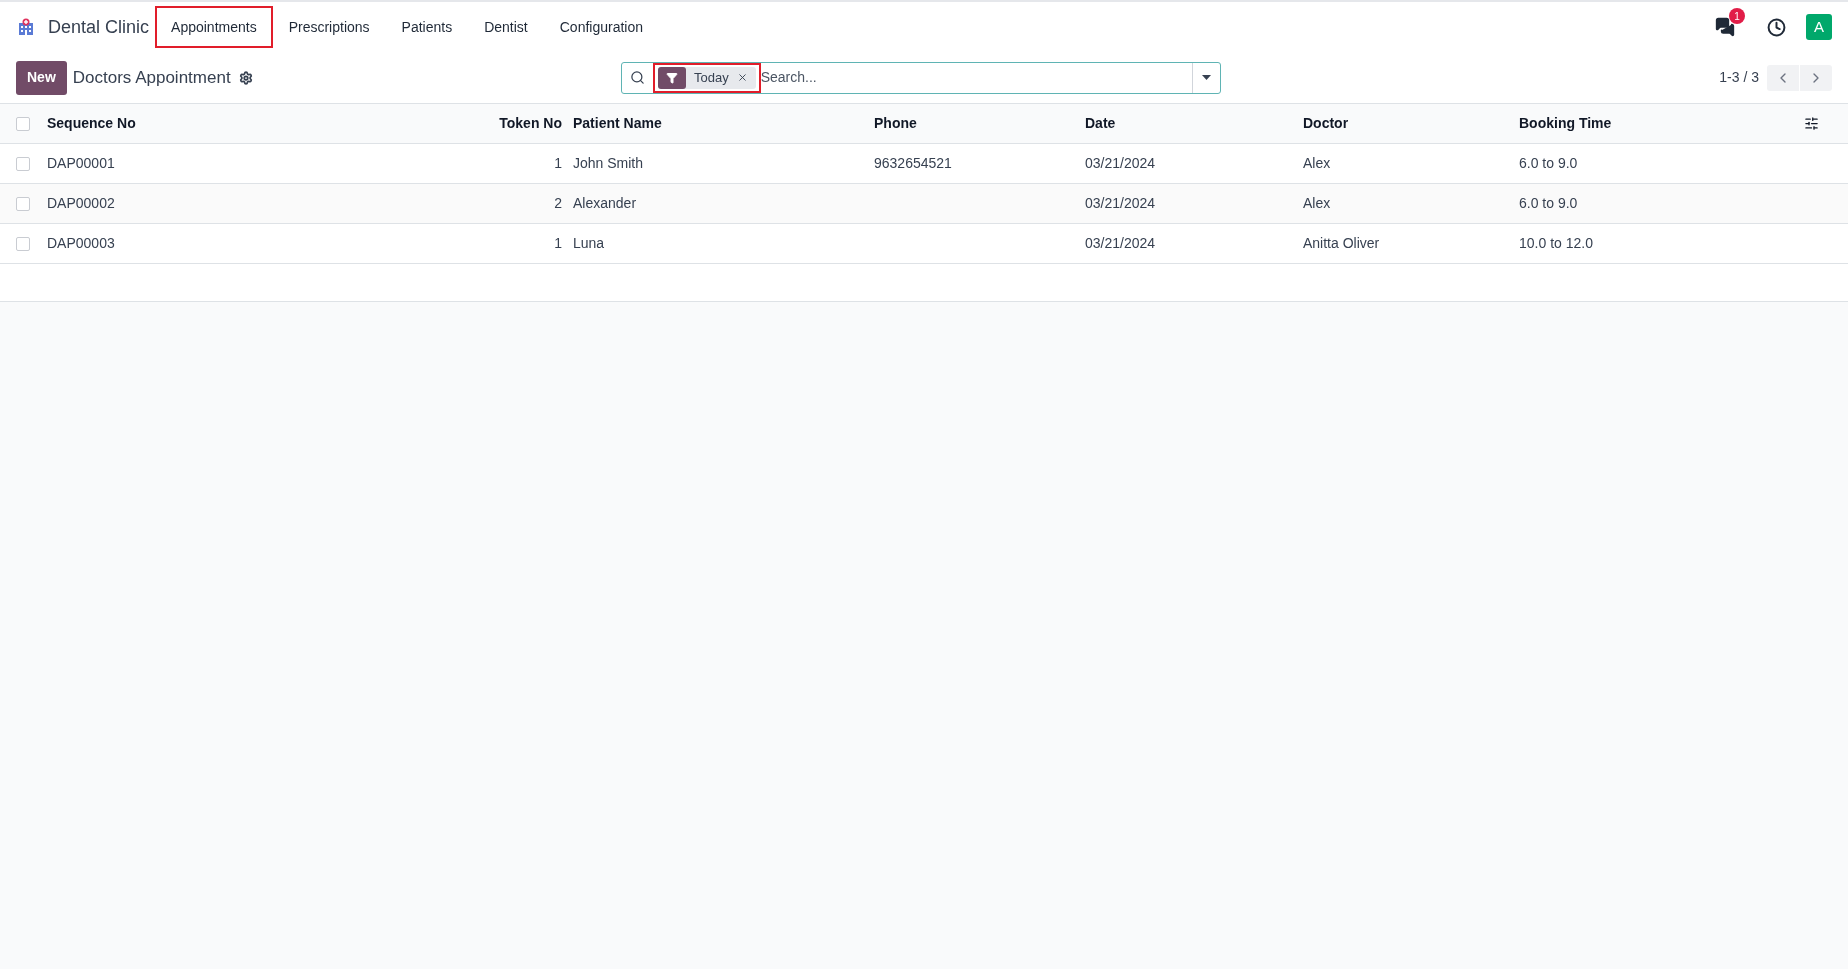  I want to click on table-row: DAP00001 1 John Smith 9632654521 03/21/2024 Alex 6.0 to 9.0, so click(924, 164).